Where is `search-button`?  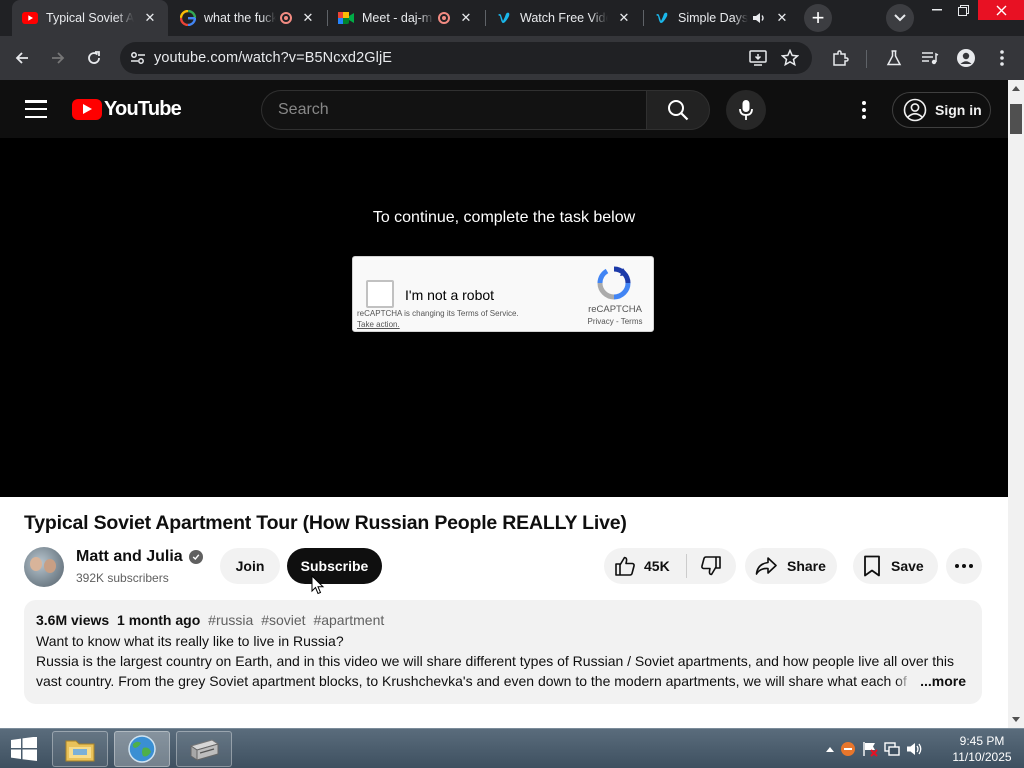
search-button is located at coordinates (678, 110).